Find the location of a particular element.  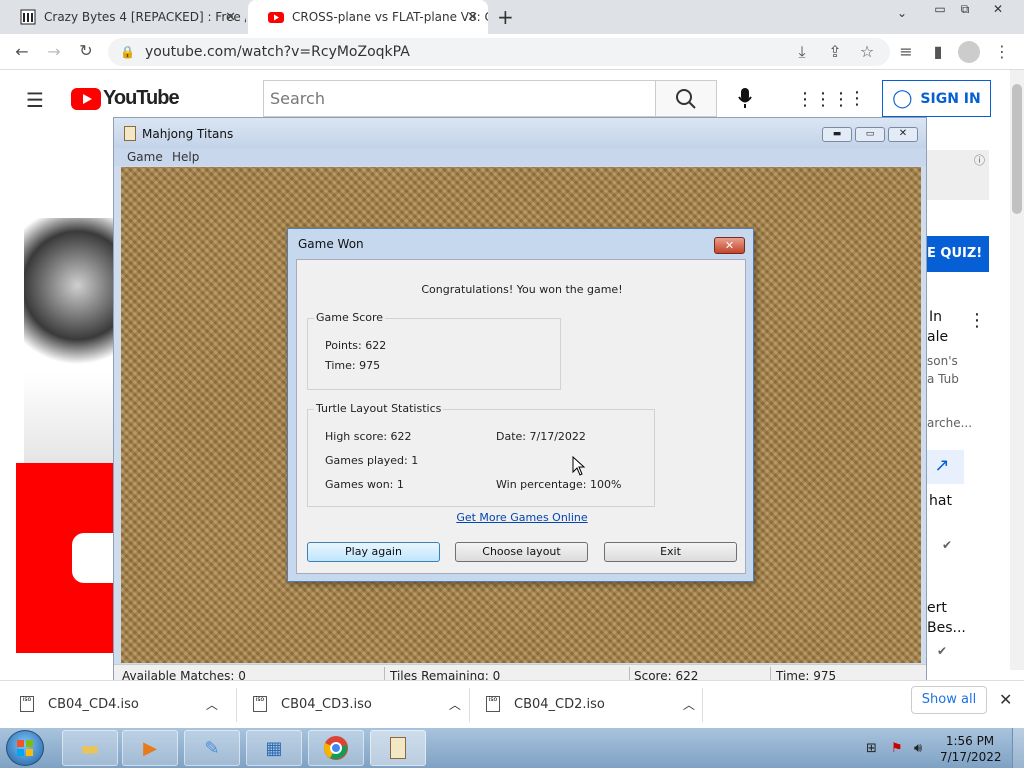

scroll-thumb is located at coordinates (1017, 149).